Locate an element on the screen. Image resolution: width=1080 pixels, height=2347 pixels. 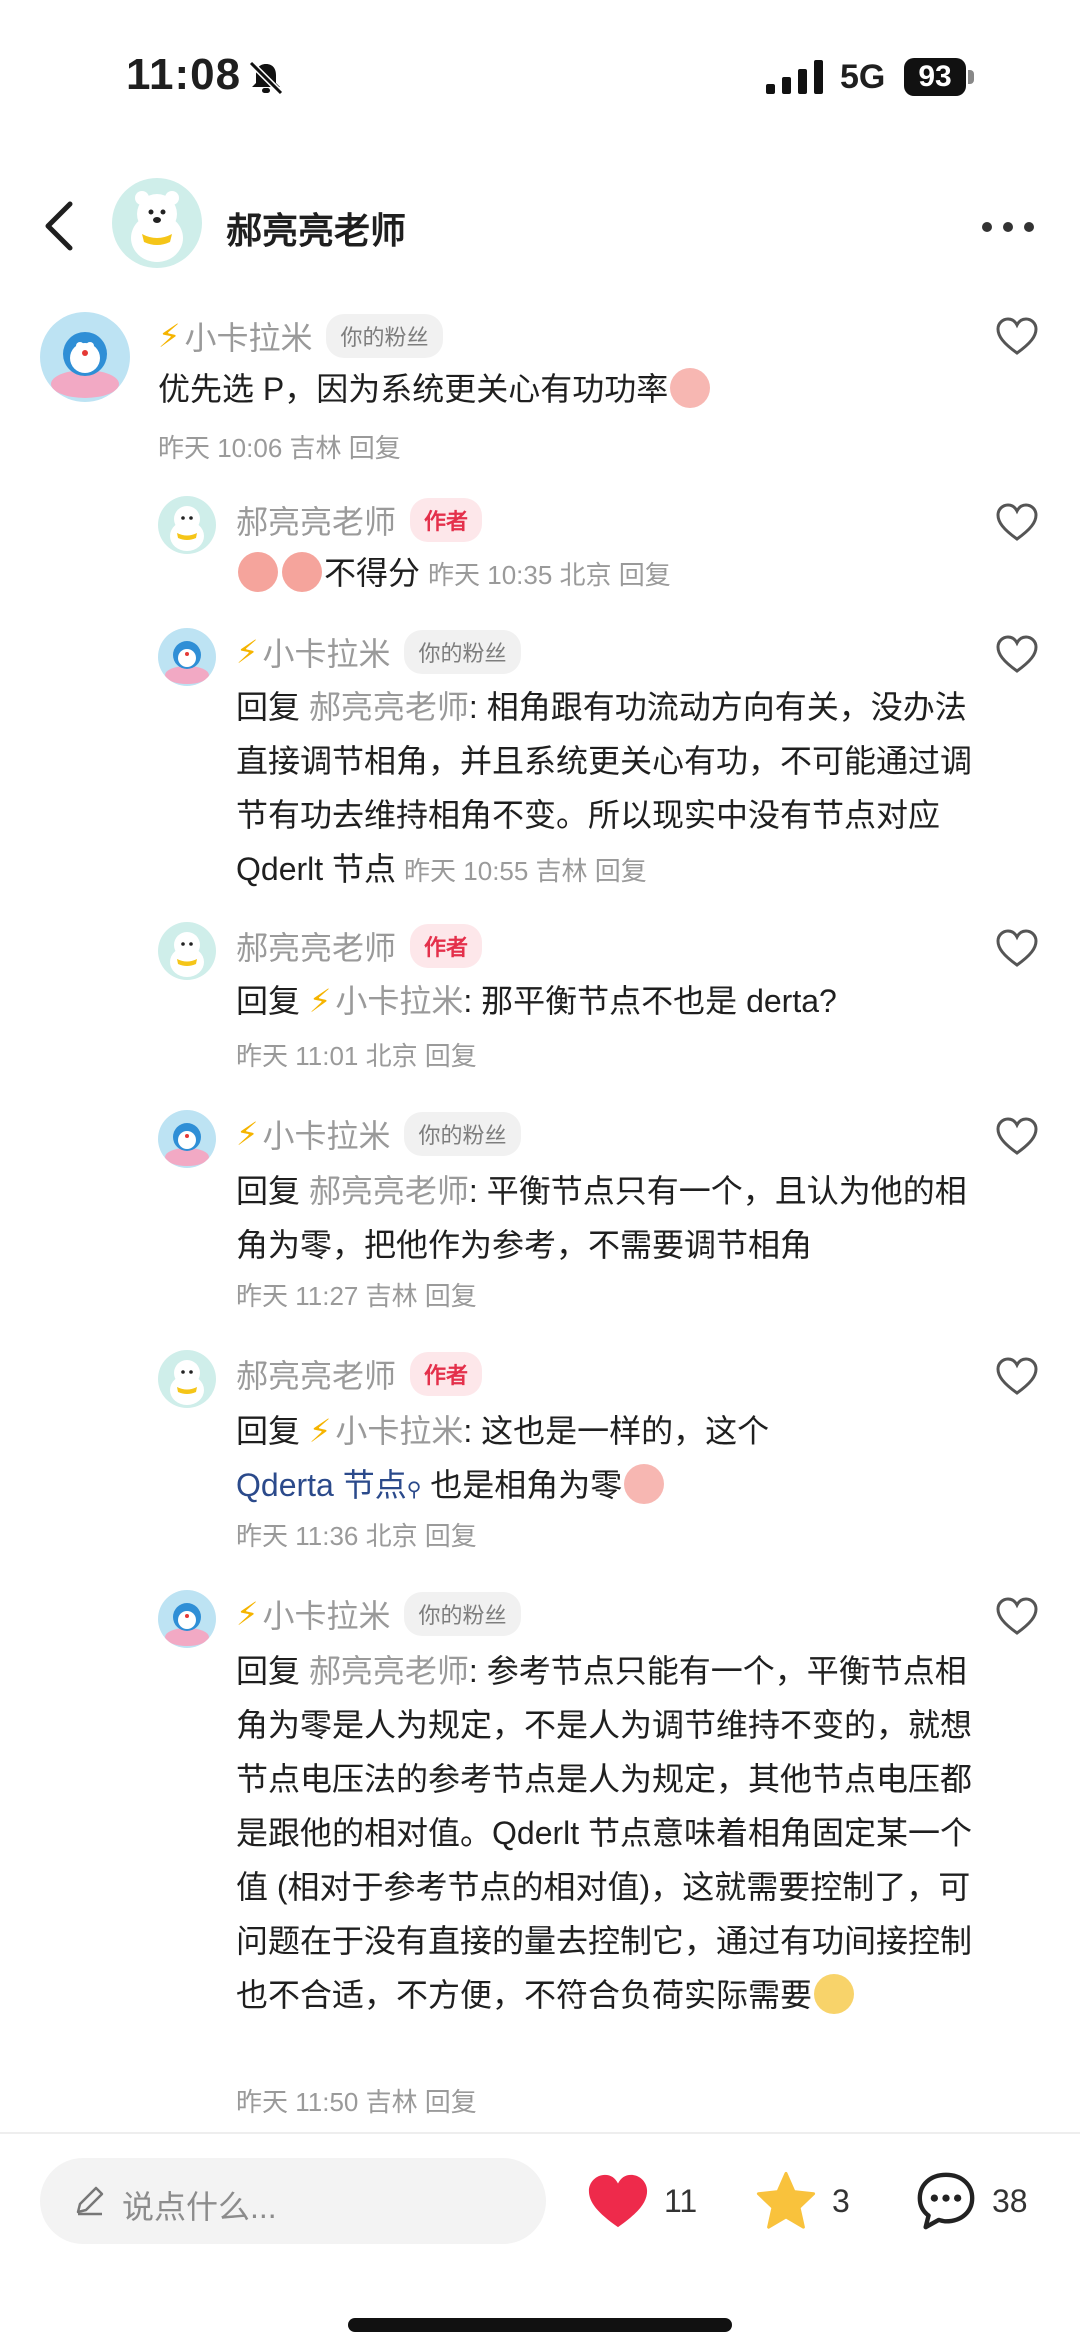
reply-body-continued: 也是相角为零 is located at coordinates (522, 1485).